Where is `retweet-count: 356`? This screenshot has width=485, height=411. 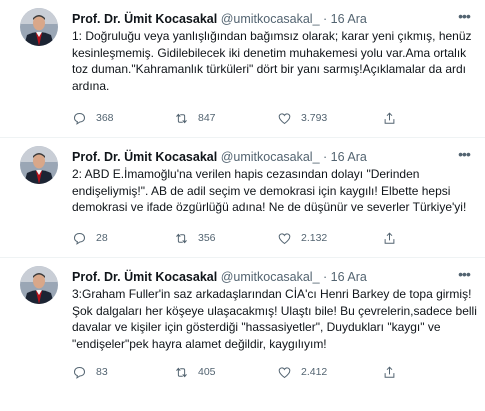 retweet-count: 356 is located at coordinates (207, 238).